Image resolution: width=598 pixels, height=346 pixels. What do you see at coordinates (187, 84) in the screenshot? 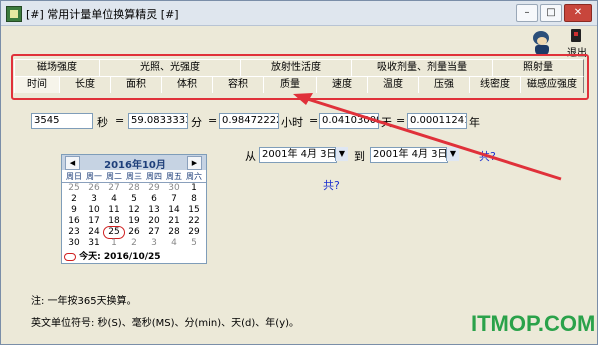
I see `tab-volume: 体积` at bounding box center [187, 84].